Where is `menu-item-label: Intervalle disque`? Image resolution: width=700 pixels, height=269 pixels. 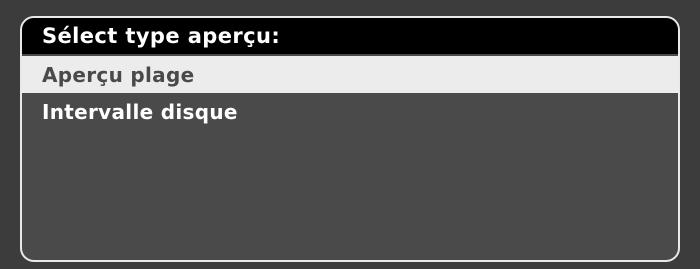
menu-item-label: Intervalle disque is located at coordinates (140, 111).